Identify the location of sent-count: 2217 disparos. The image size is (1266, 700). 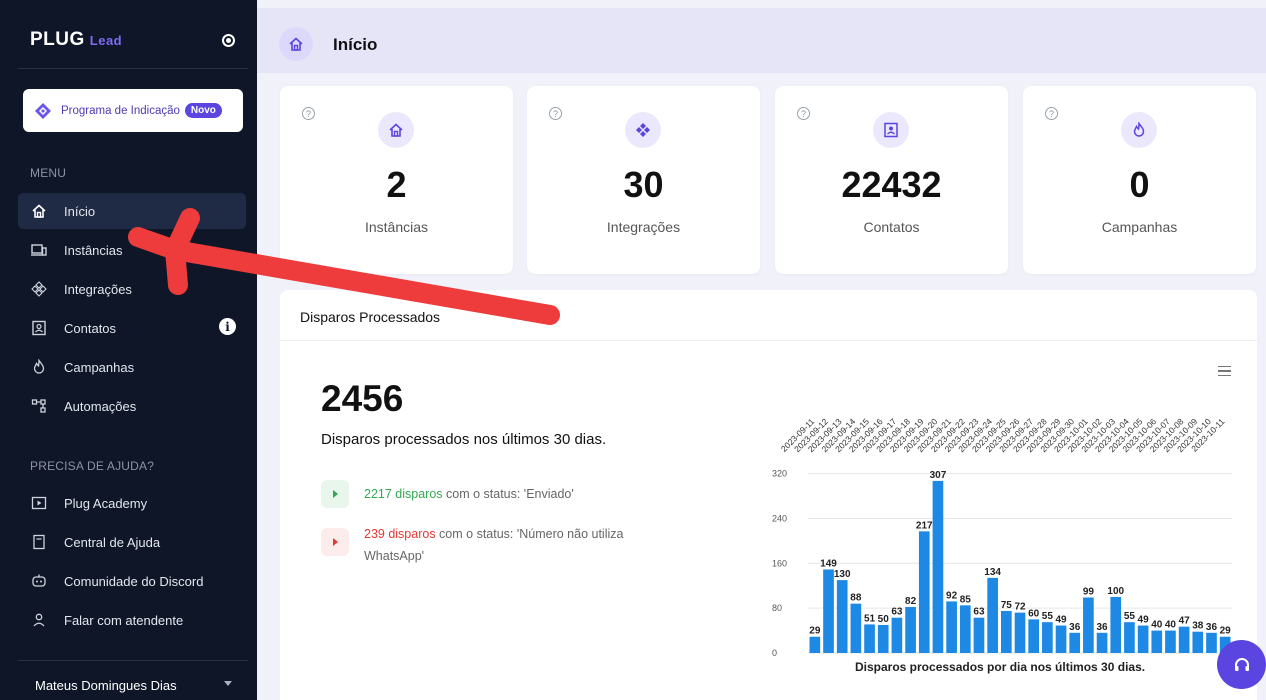
(403, 494).